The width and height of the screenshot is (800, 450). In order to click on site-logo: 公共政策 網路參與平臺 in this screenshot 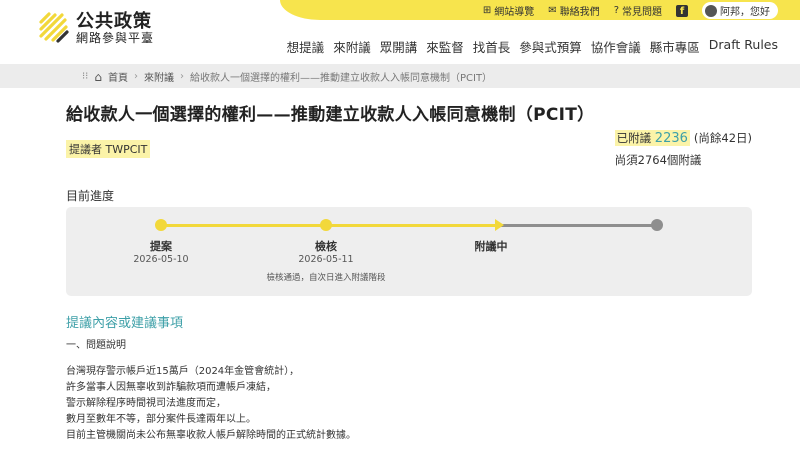, I will do `click(96, 28)`.